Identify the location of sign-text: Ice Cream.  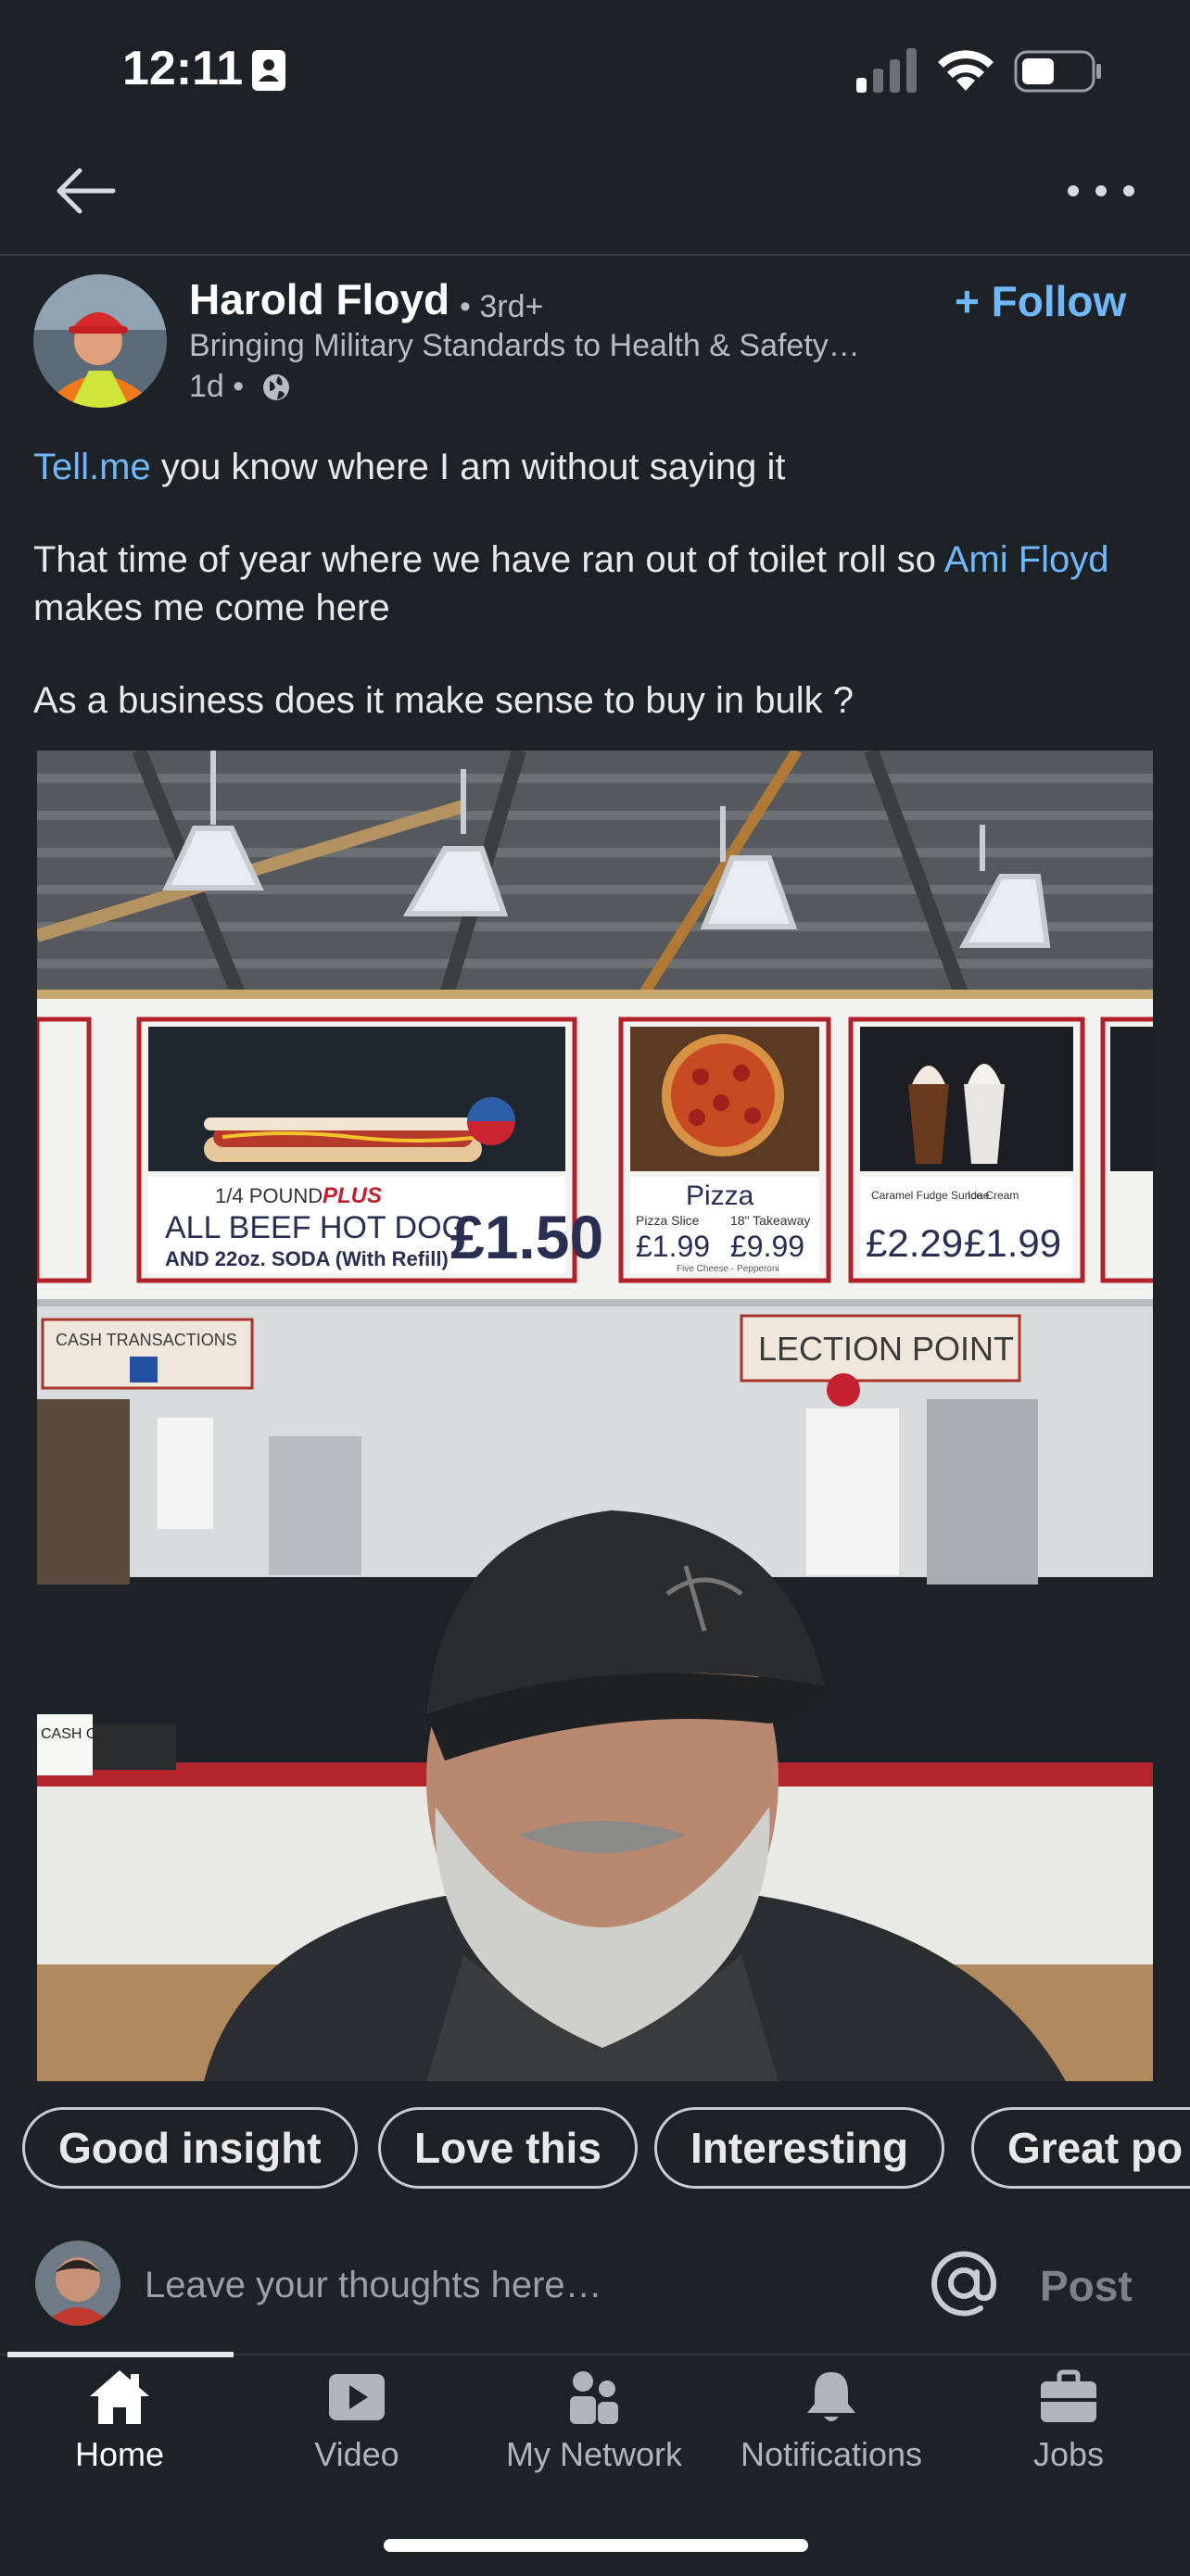
(993, 1195).